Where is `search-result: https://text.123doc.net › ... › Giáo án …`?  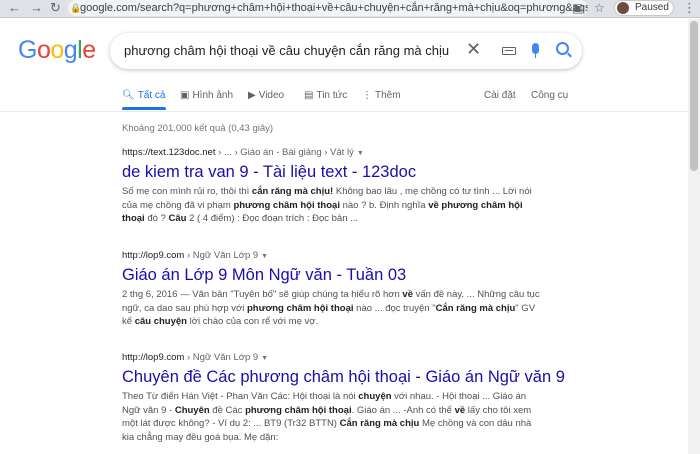
search-result: https://text.123doc.net › ... › Giáo án … is located at coordinates (332, 186).